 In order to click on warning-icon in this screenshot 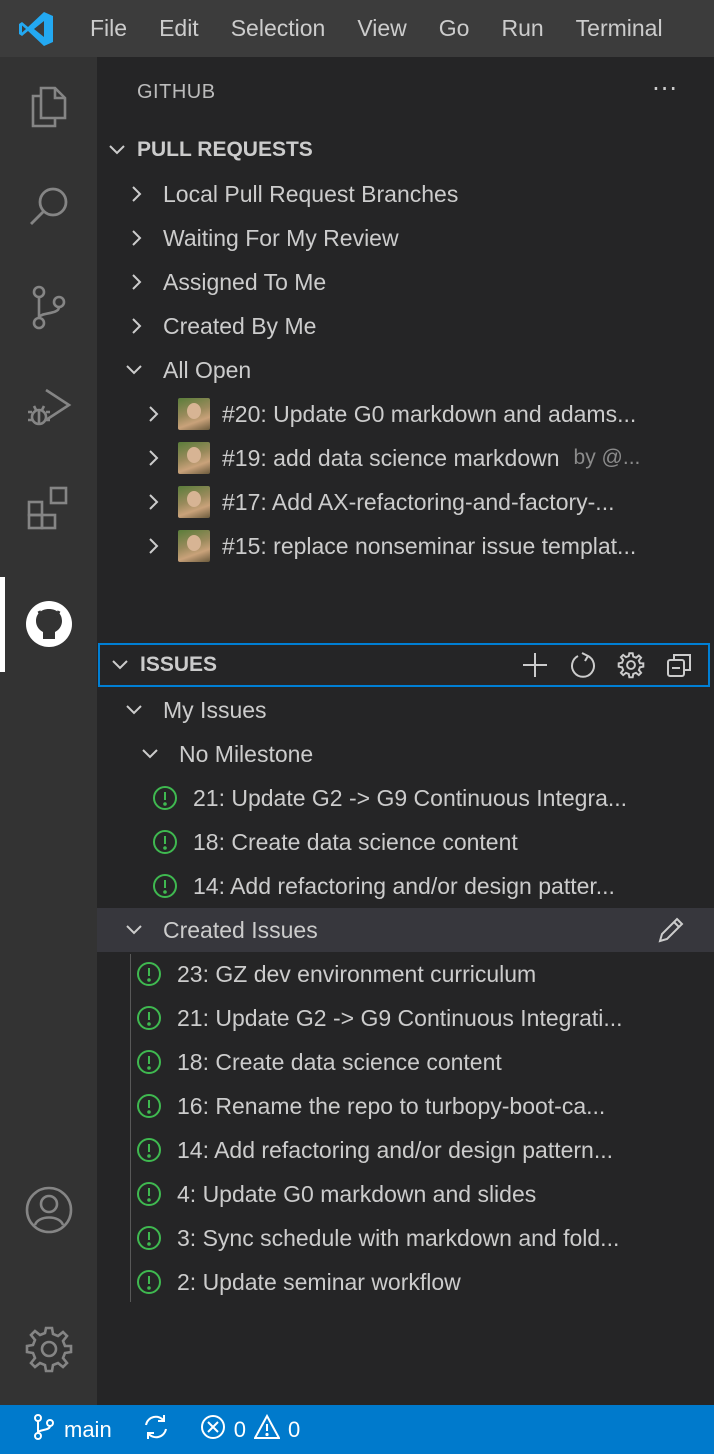, I will do `click(267, 1429)`.